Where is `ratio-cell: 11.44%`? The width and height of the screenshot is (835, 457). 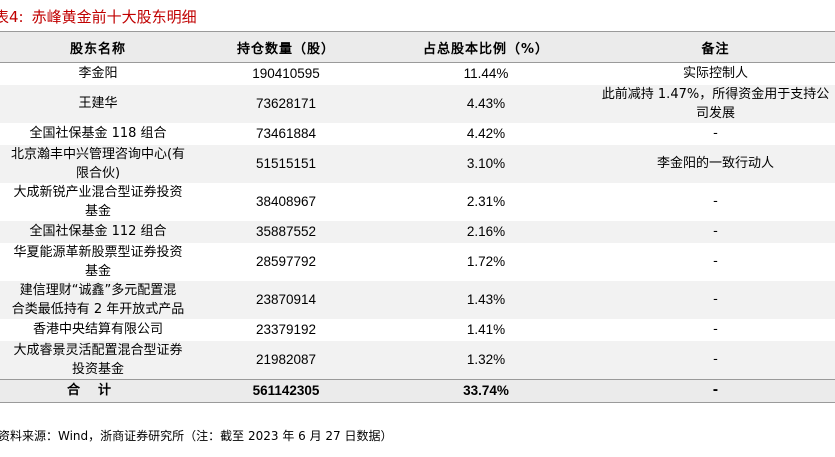
ratio-cell: 11.44% is located at coordinates (486, 74).